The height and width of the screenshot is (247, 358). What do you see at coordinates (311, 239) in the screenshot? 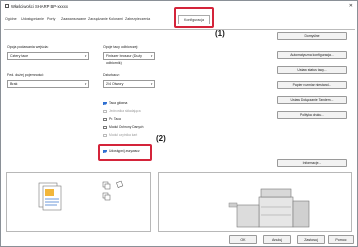
I see `apply-button: Zastosuj` at bounding box center [311, 239].